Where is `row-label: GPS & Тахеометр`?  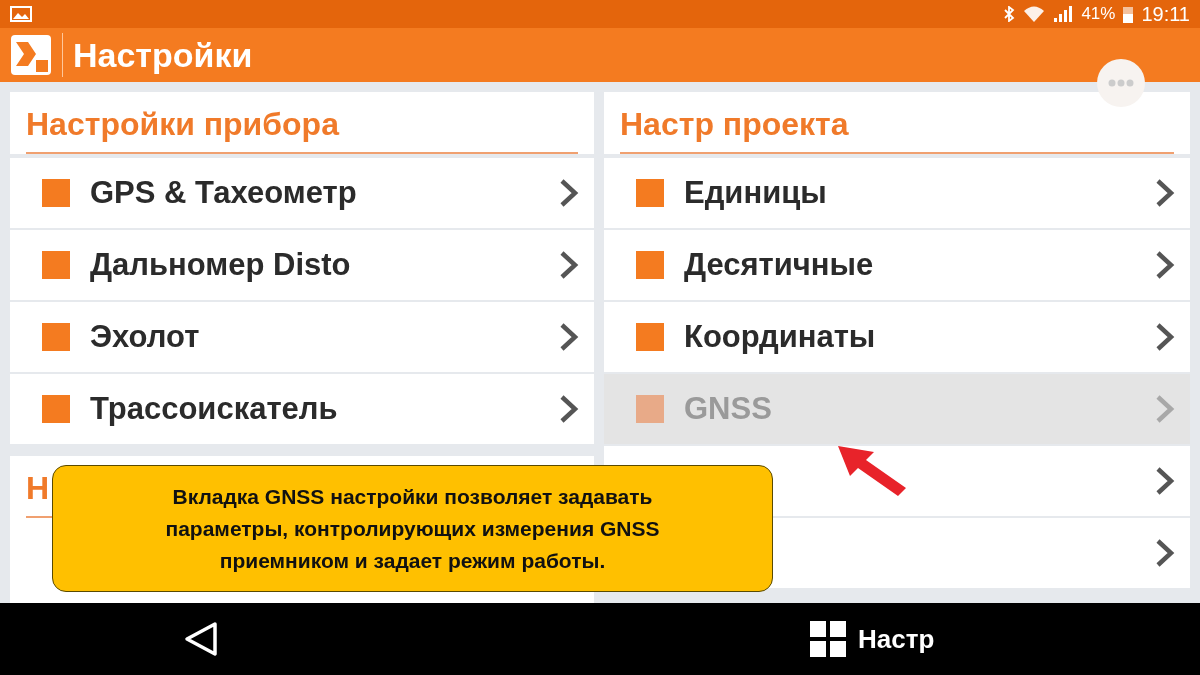
row-label: GPS & Тахеометр is located at coordinates (223, 192).